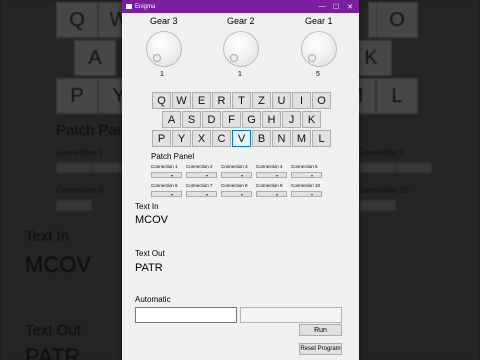 The width and height of the screenshot is (480, 360). I want to click on text-in-label: Text In, so click(147, 206).